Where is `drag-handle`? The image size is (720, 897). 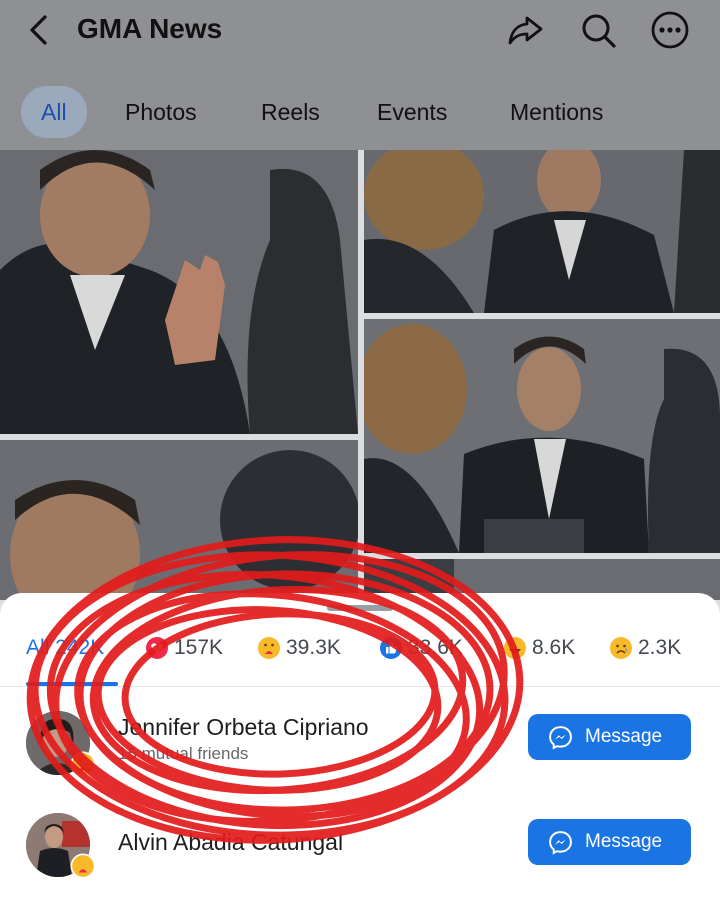 drag-handle is located at coordinates (360, 608).